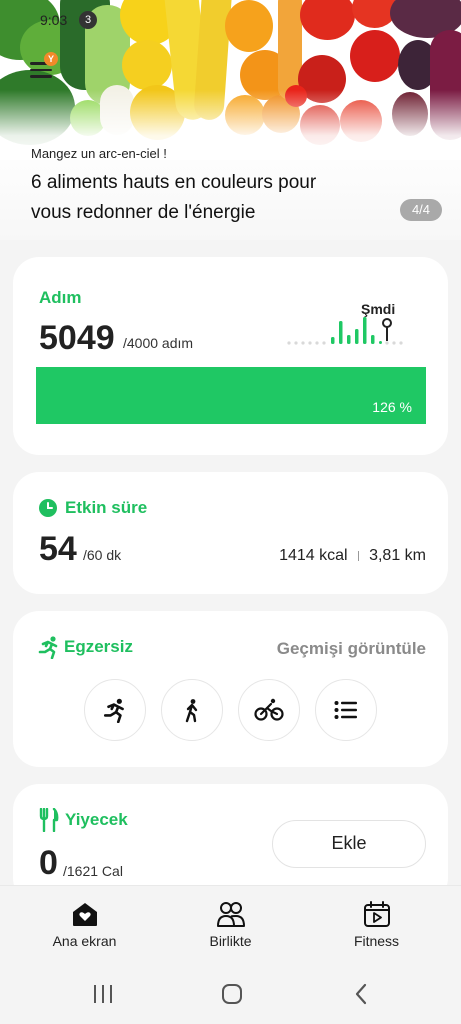  I want to click on list-icon, so click(345, 710).